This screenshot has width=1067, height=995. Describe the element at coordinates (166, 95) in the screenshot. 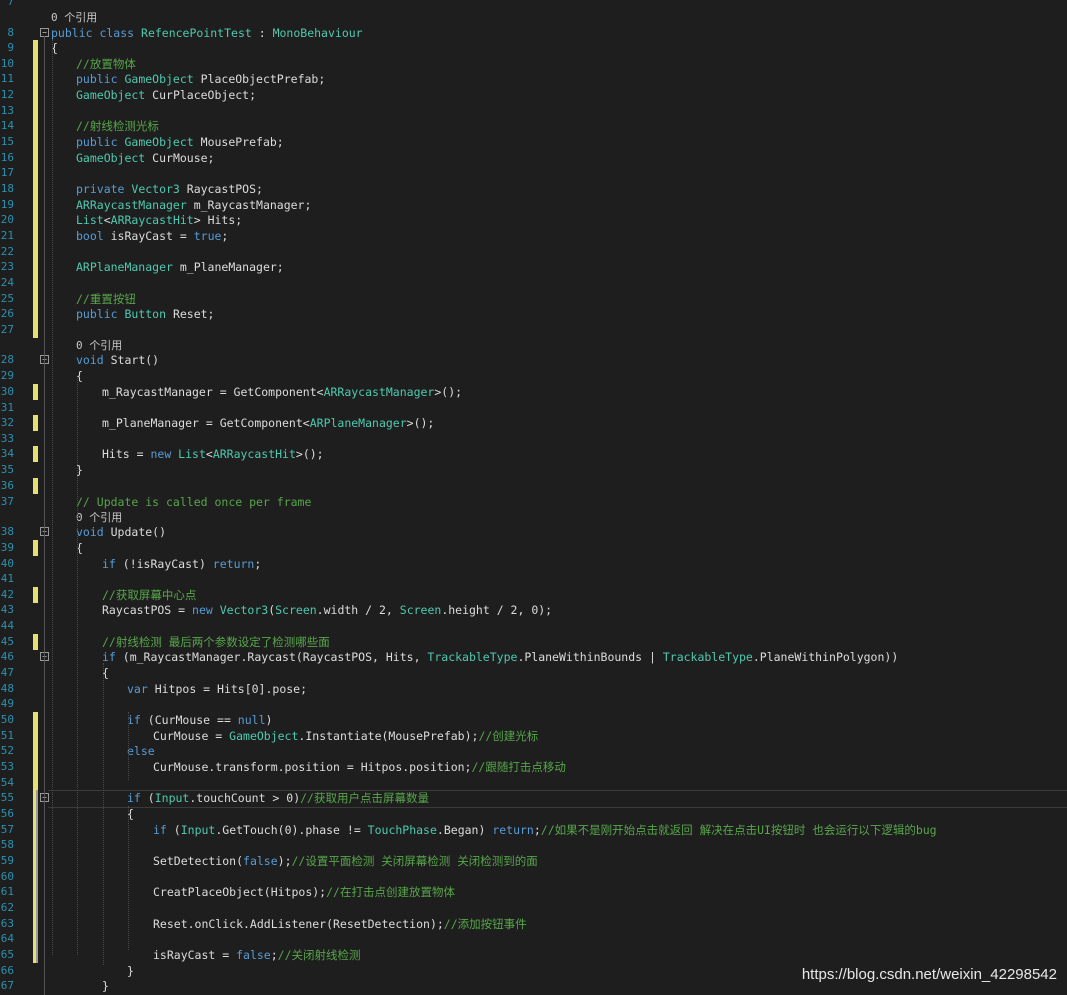

I see `code-text: GameObject CurPlaceObject;` at that location.